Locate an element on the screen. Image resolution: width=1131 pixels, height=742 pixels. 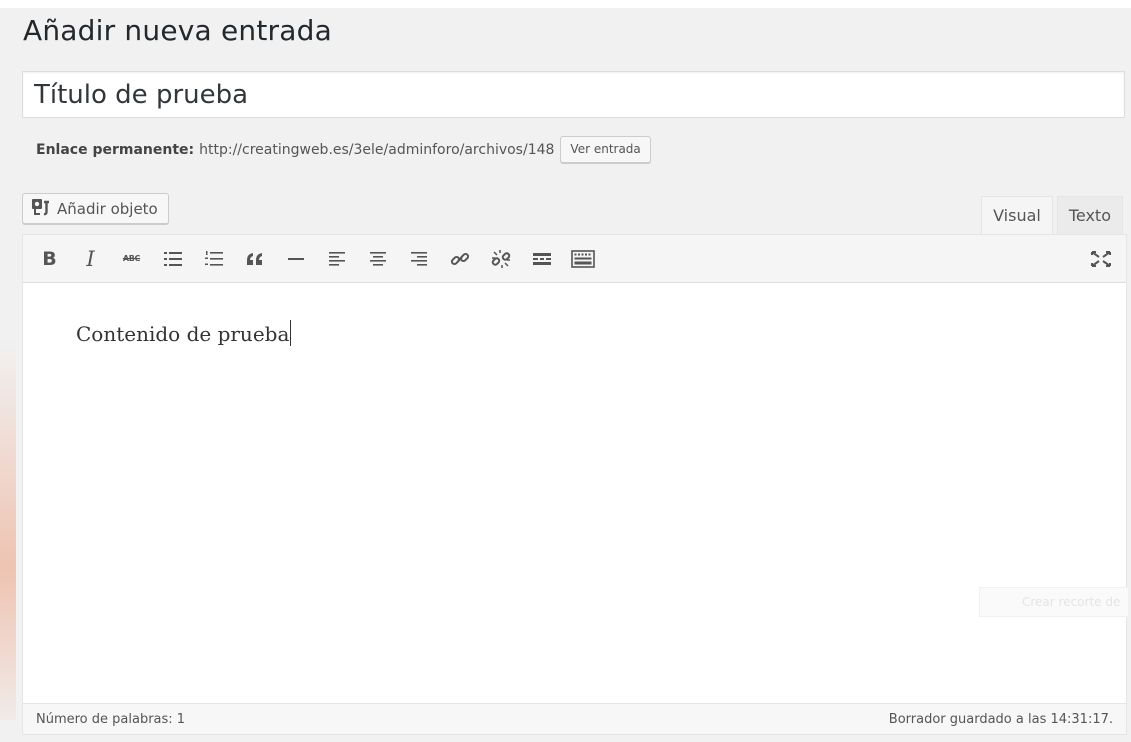
add-media-button: Añadir objeto is located at coordinates (95, 208).